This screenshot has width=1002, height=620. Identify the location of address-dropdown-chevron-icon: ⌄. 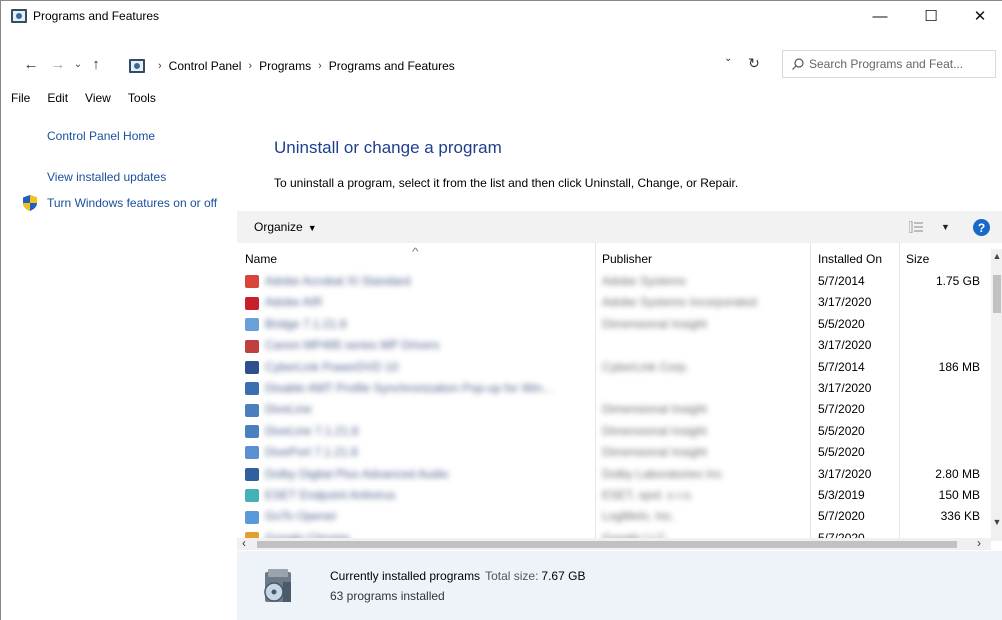
(728, 58).